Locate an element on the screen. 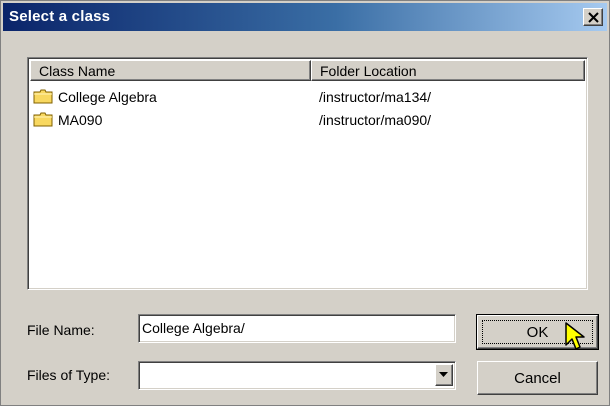 This screenshot has height=406, width=610. cancel-button-label: Cancel is located at coordinates (537, 378).